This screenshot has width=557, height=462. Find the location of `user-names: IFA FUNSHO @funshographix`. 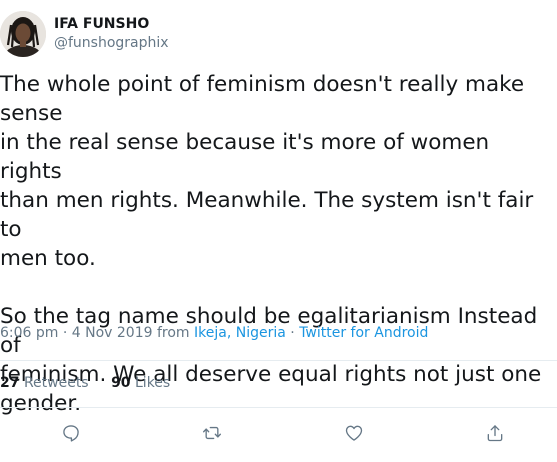

user-names: IFA FUNSHO @funshographix is located at coordinates (111, 34).